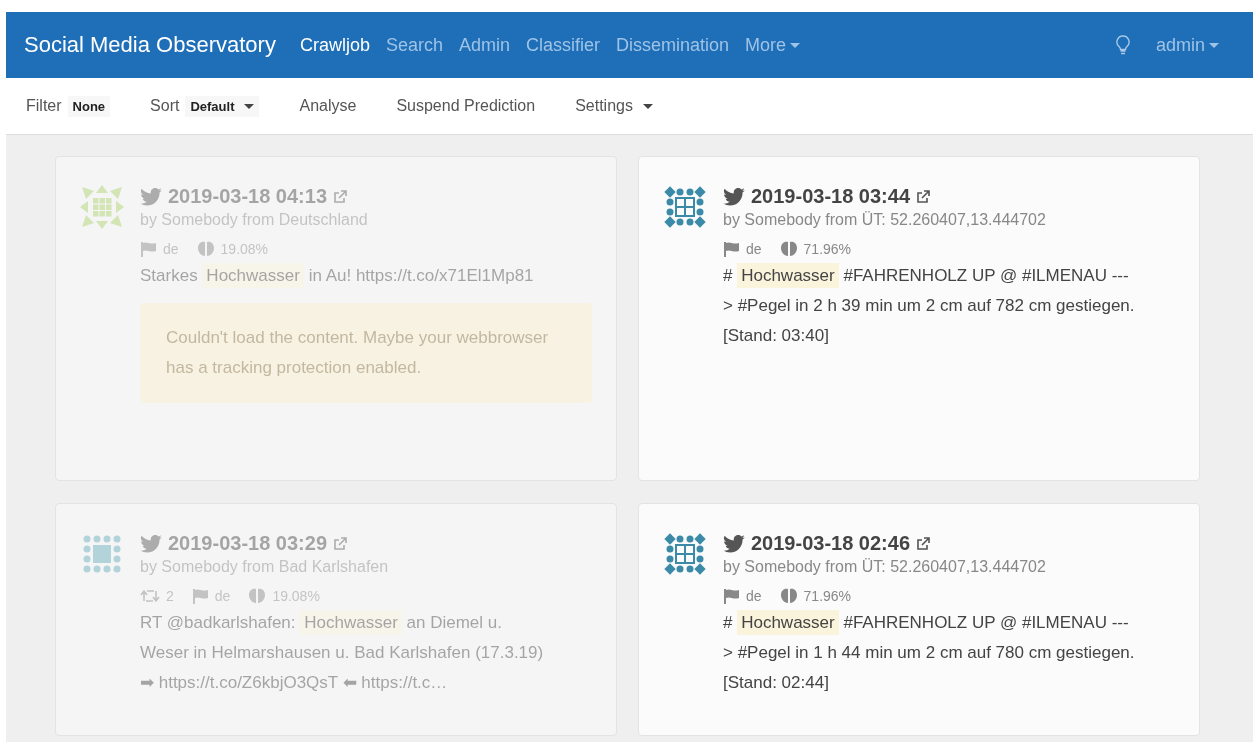 This screenshot has height=742, width=1253. Describe the element at coordinates (150, 596) in the screenshot. I see `retweet-icon` at that location.